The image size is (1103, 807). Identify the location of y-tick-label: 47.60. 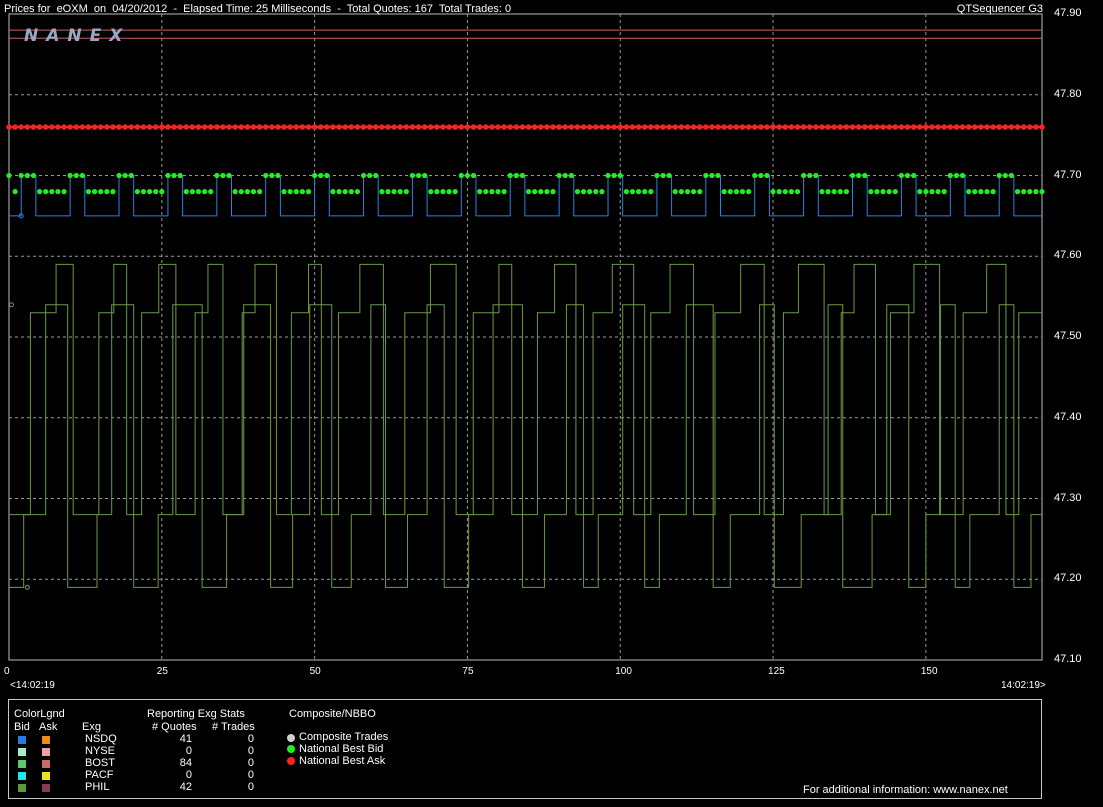
(1068, 255).